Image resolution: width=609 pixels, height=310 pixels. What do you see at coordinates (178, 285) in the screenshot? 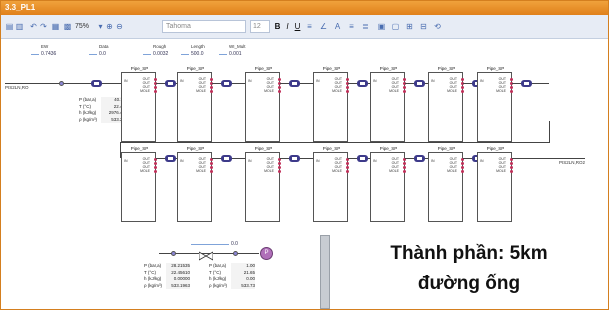
I see `prop-value: 533.1963` at bounding box center [178, 285].